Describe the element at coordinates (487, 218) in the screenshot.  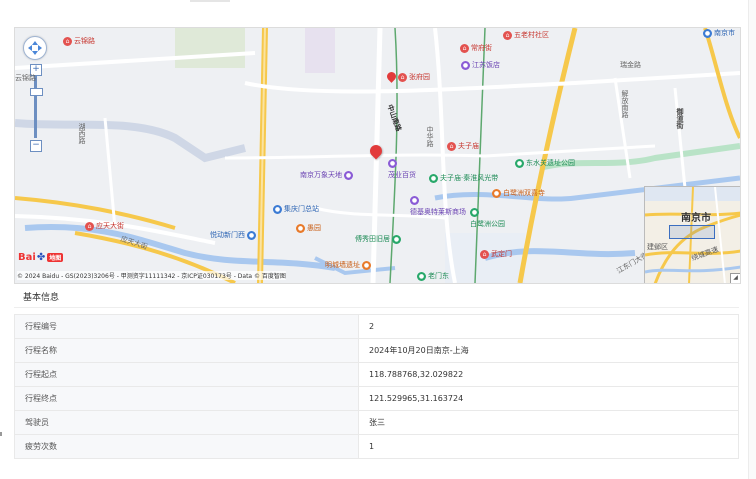
I see `poi-marker: ● 白鹭洲公园` at that location.